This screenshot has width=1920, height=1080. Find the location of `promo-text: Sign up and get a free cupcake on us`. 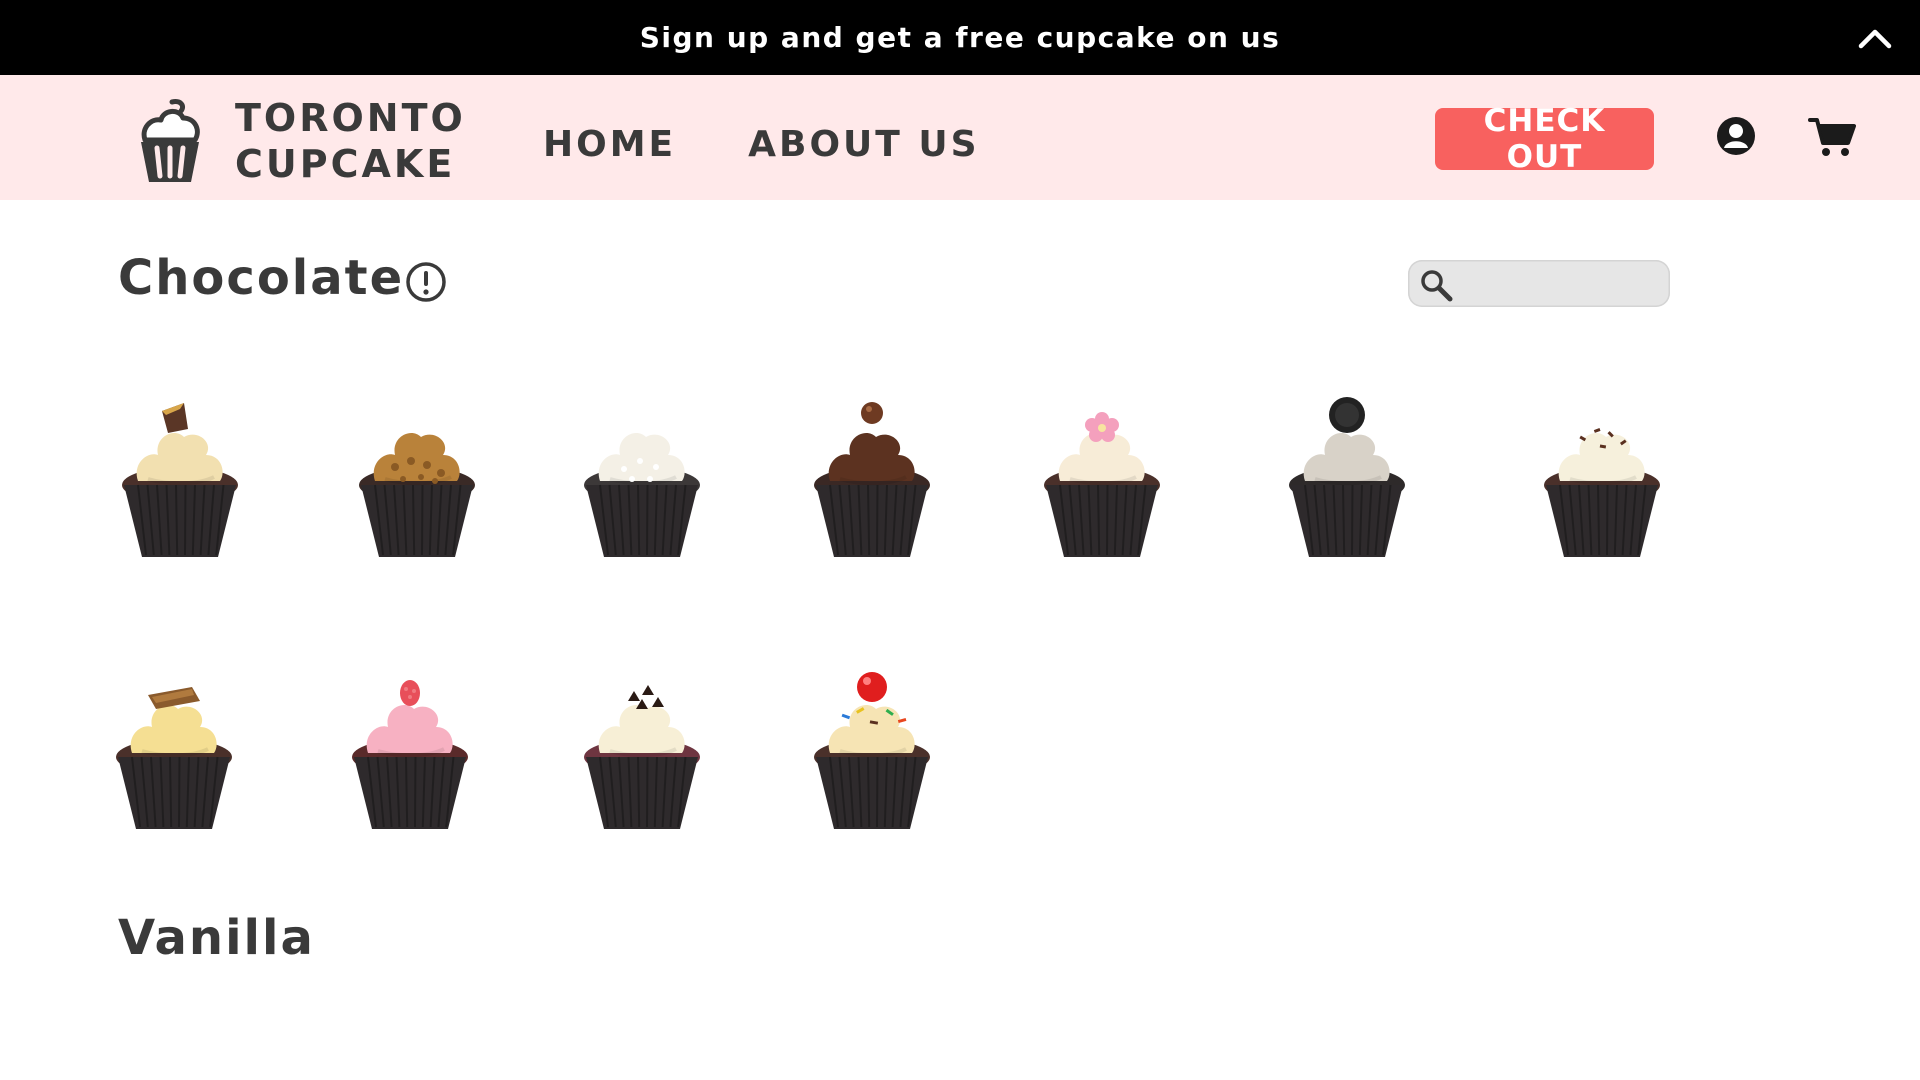

promo-text: Sign up and get a free cupcake on us is located at coordinates (960, 37).